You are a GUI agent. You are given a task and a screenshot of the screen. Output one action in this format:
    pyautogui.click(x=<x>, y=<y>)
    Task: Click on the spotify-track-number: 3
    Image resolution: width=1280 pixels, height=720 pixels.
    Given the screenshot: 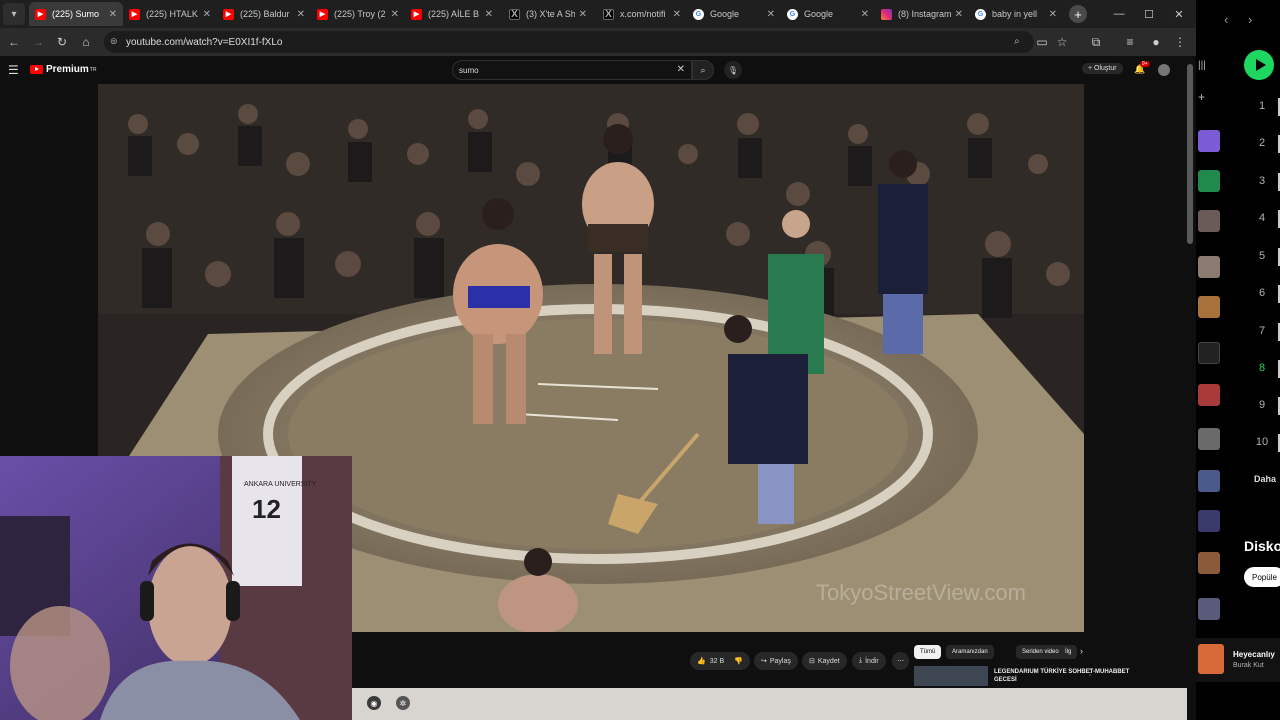 What is the action you would take?
    pyautogui.click(x=1262, y=181)
    